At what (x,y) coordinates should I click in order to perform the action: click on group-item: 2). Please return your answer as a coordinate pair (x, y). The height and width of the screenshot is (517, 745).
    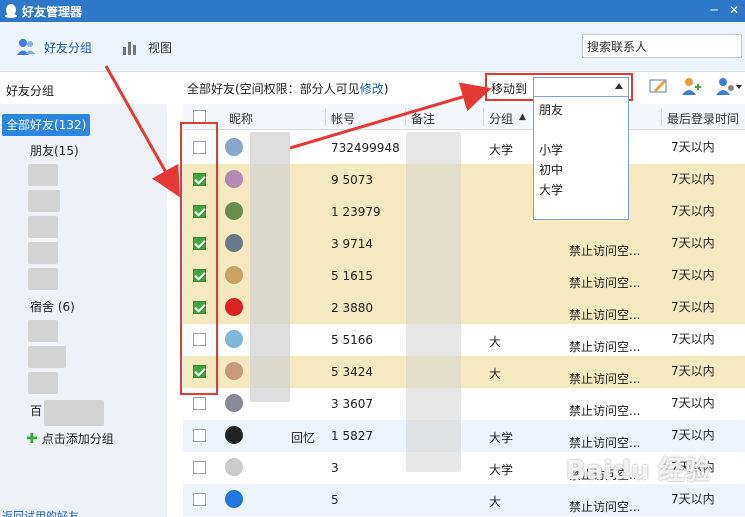
    Looking at the image, I should click on (83, 229).